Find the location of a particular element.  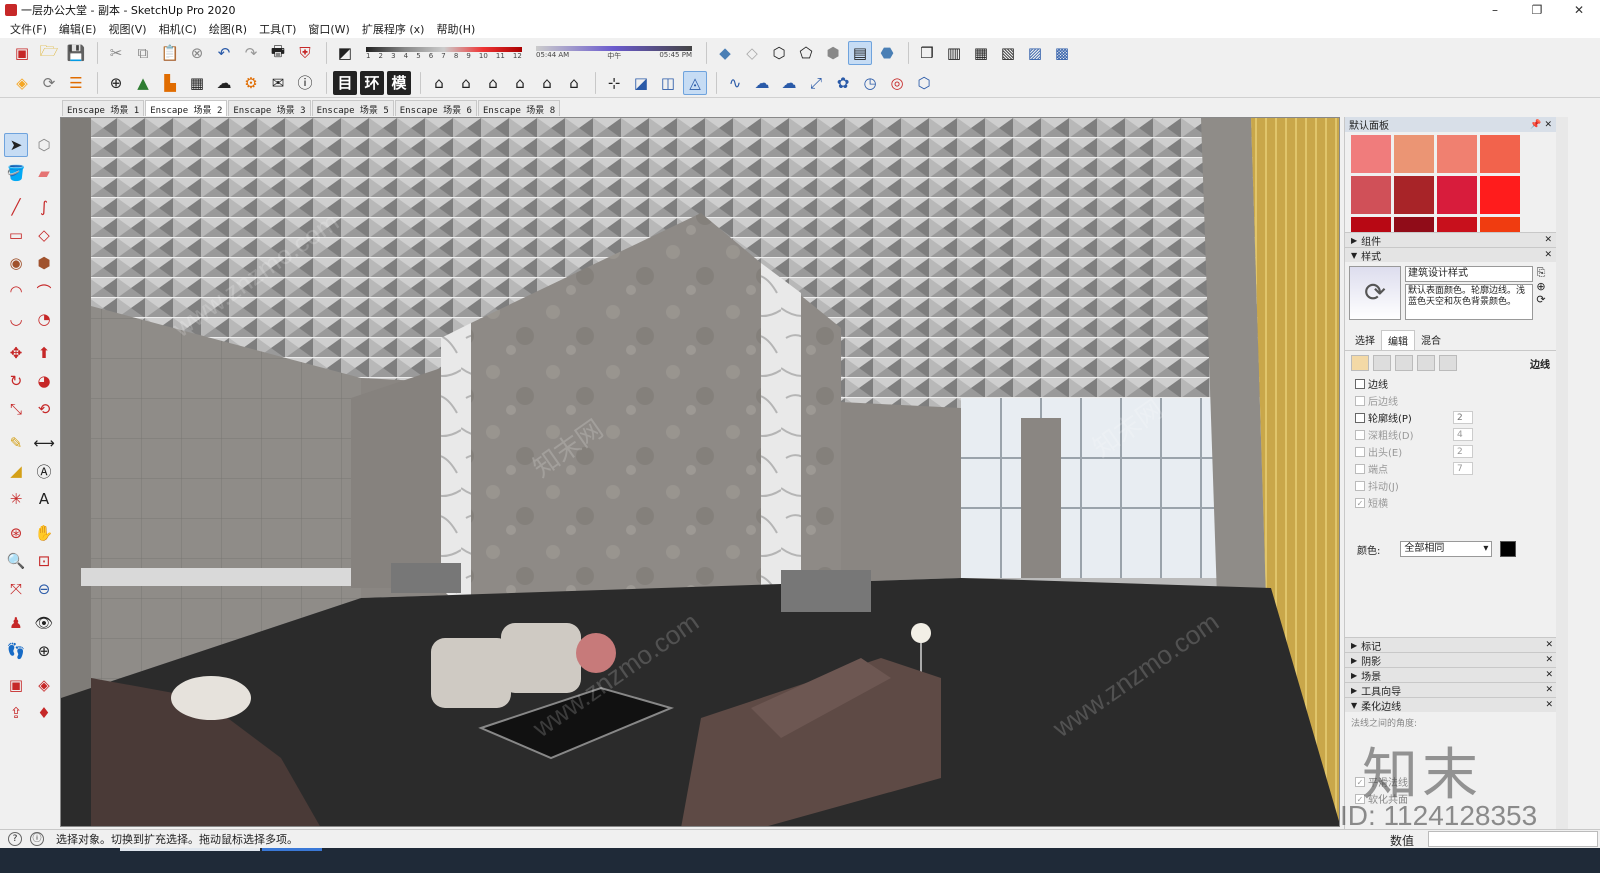

panel-scenes: ▶ 场景 ✕ is located at coordinates (1451, 675).